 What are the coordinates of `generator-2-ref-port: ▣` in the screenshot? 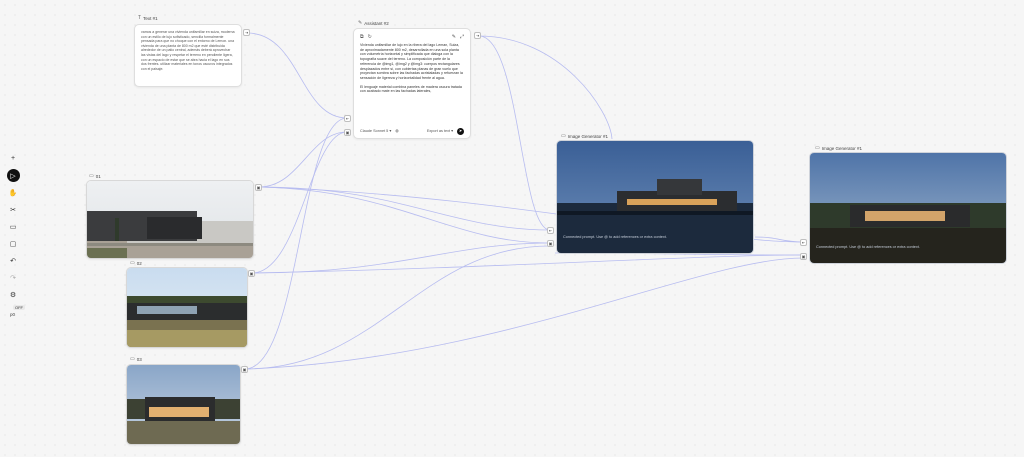 It's located at (803, 256).